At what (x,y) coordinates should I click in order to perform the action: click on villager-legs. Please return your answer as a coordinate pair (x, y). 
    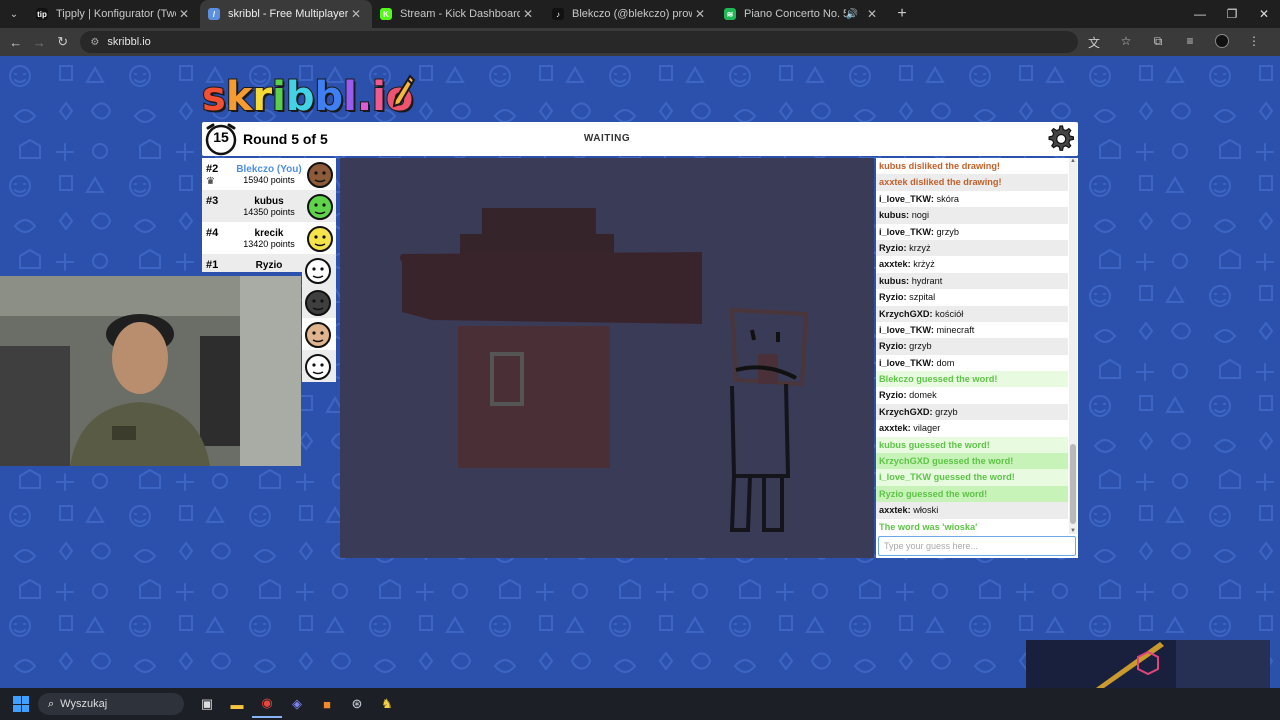
    Looking at the image, I should click on (756, 503).